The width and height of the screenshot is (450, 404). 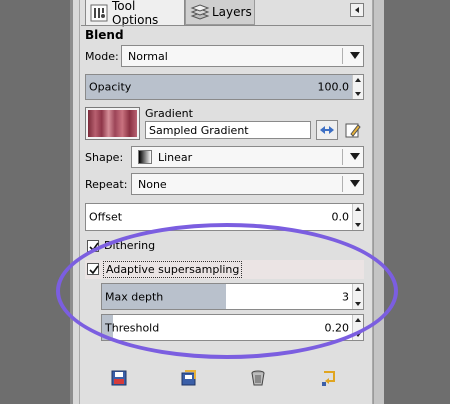 What do you see at coordinates (200, 12) in the screenshot?
I see `layers-icon` at bounding box center [200, 12].